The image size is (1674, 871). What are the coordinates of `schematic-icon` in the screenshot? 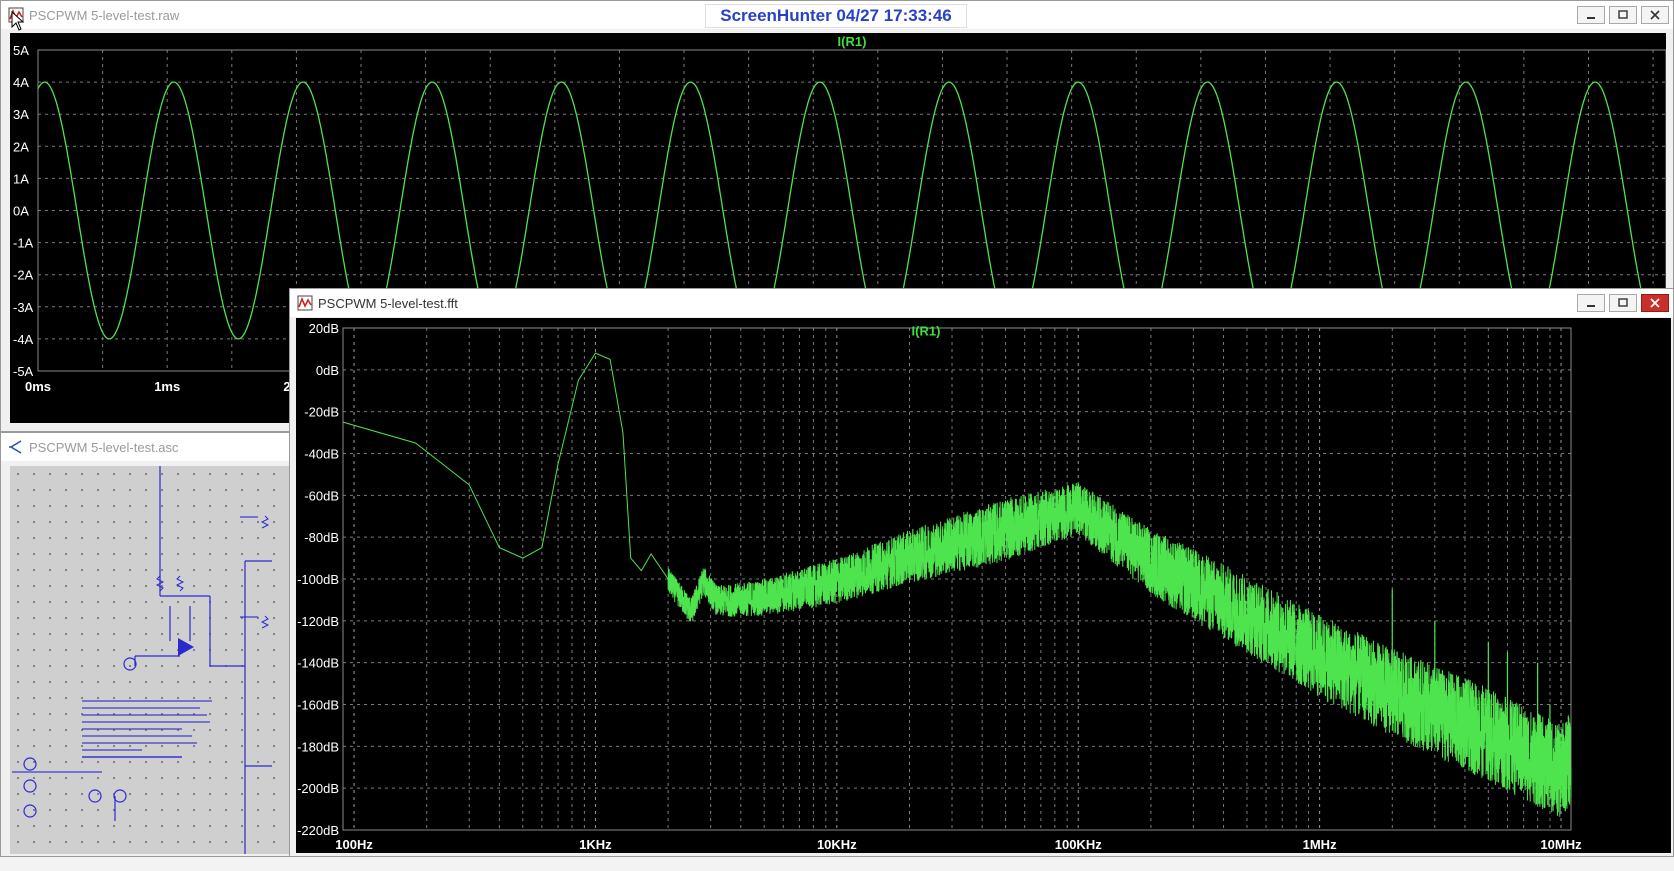 It's located at (15, 447).